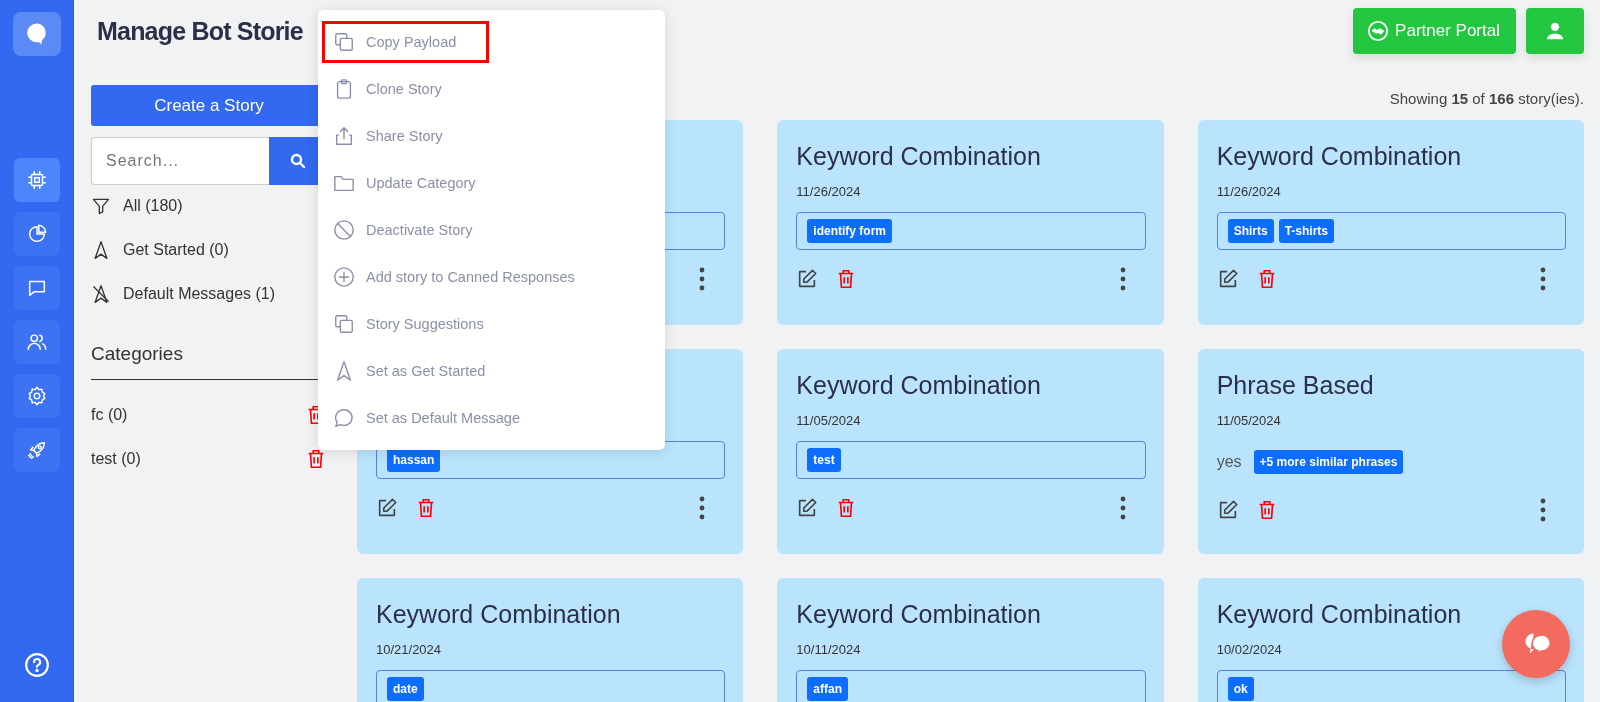  I want to click on menu-item: Update Category, so click(415, 183).